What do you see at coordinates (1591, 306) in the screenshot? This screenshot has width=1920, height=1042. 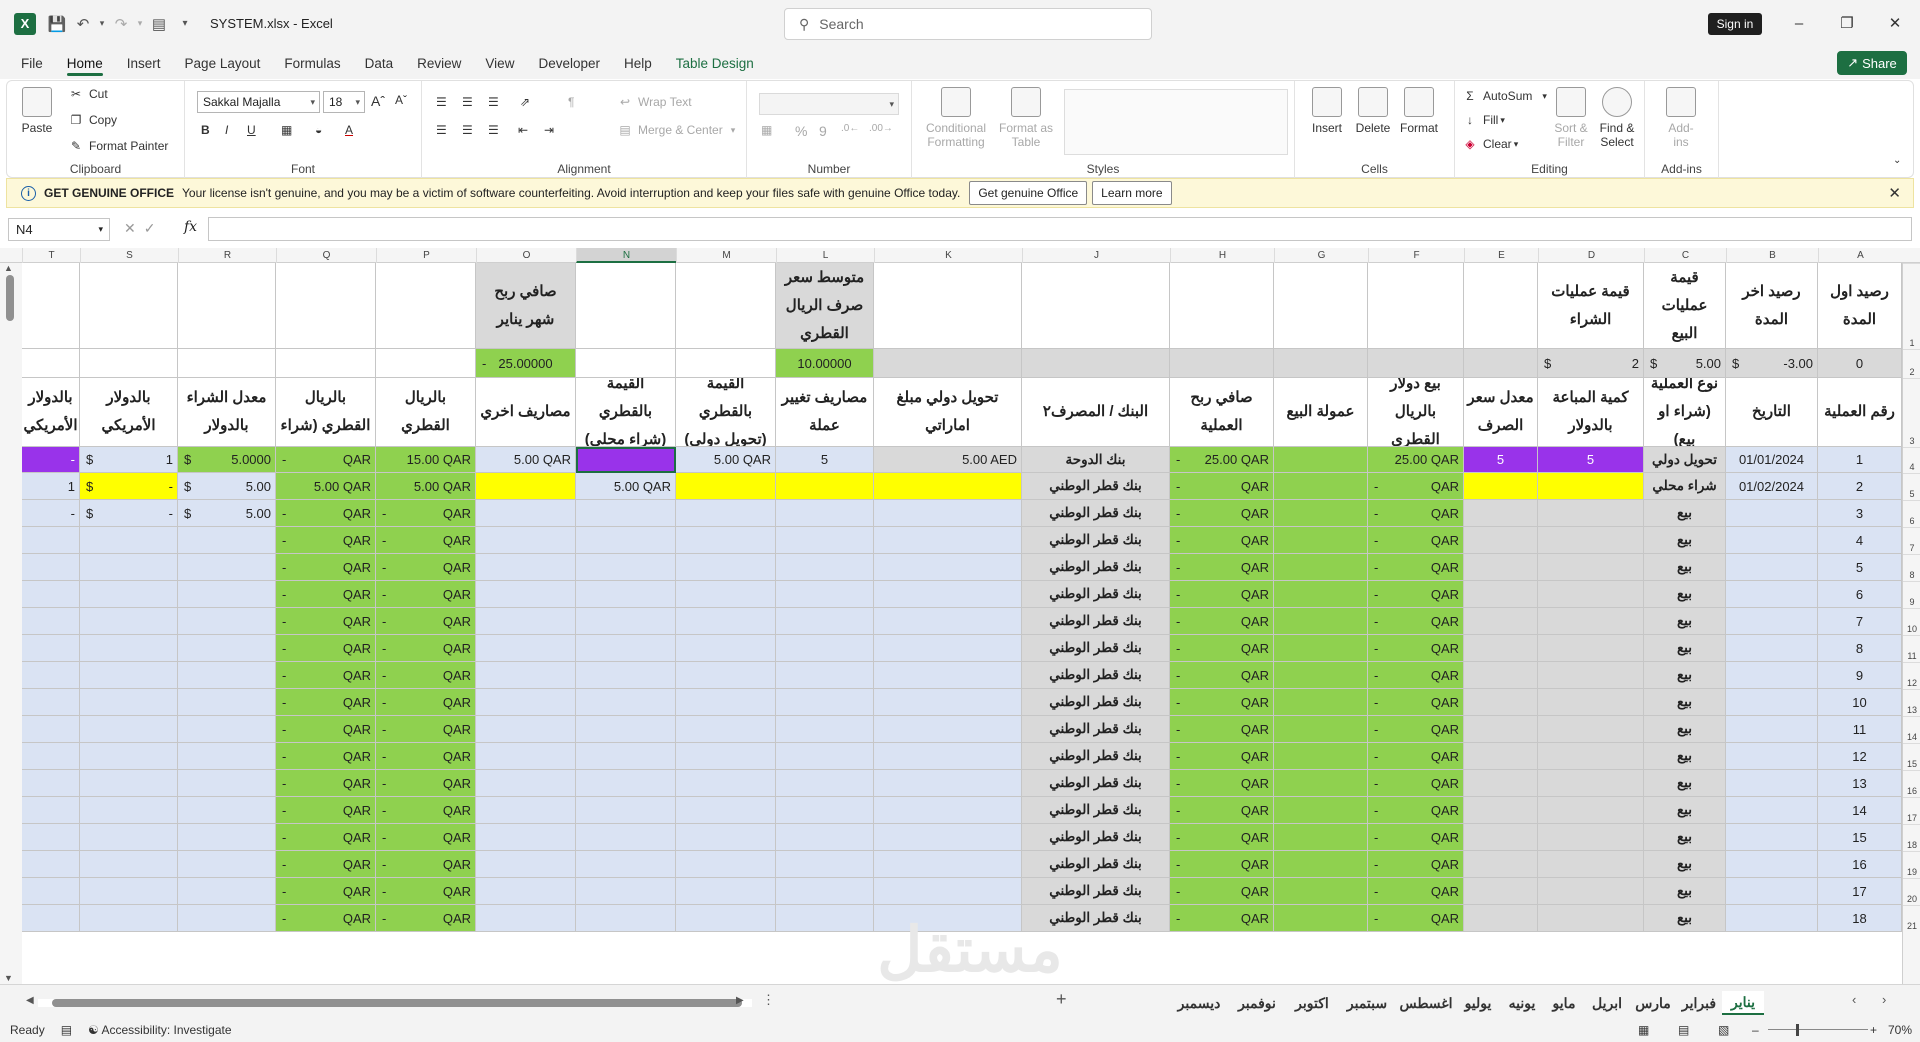 I see `header-cell-d: قيمة عمليات الشراء` at bounding box center [1591, 306].